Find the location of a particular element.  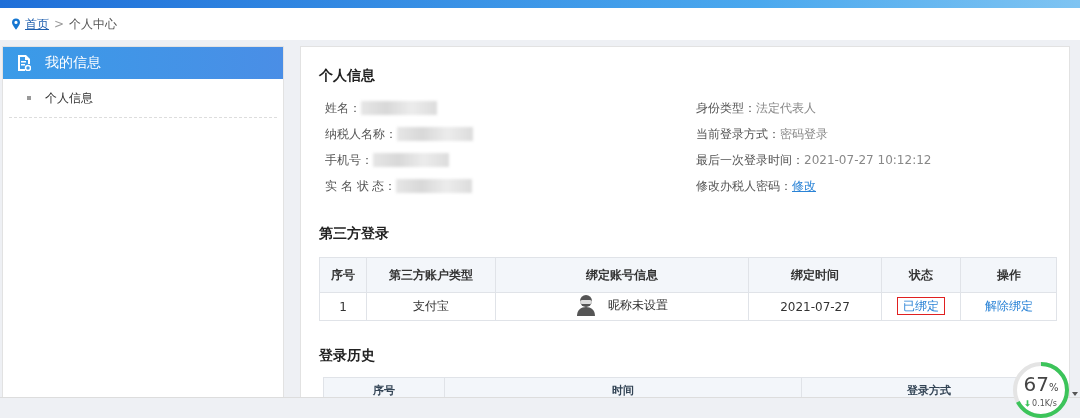

download-arrow-icon is located at coordinates (1028, 403).